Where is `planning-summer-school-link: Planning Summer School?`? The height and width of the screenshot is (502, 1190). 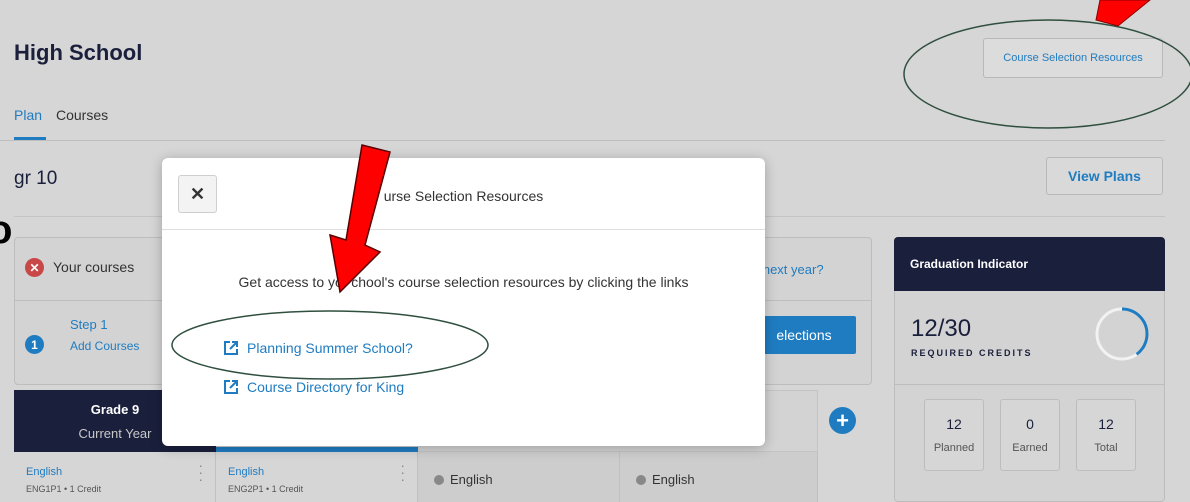
planning-summer-school-link: Planning Summer School? is located at coordinates (318, 348).